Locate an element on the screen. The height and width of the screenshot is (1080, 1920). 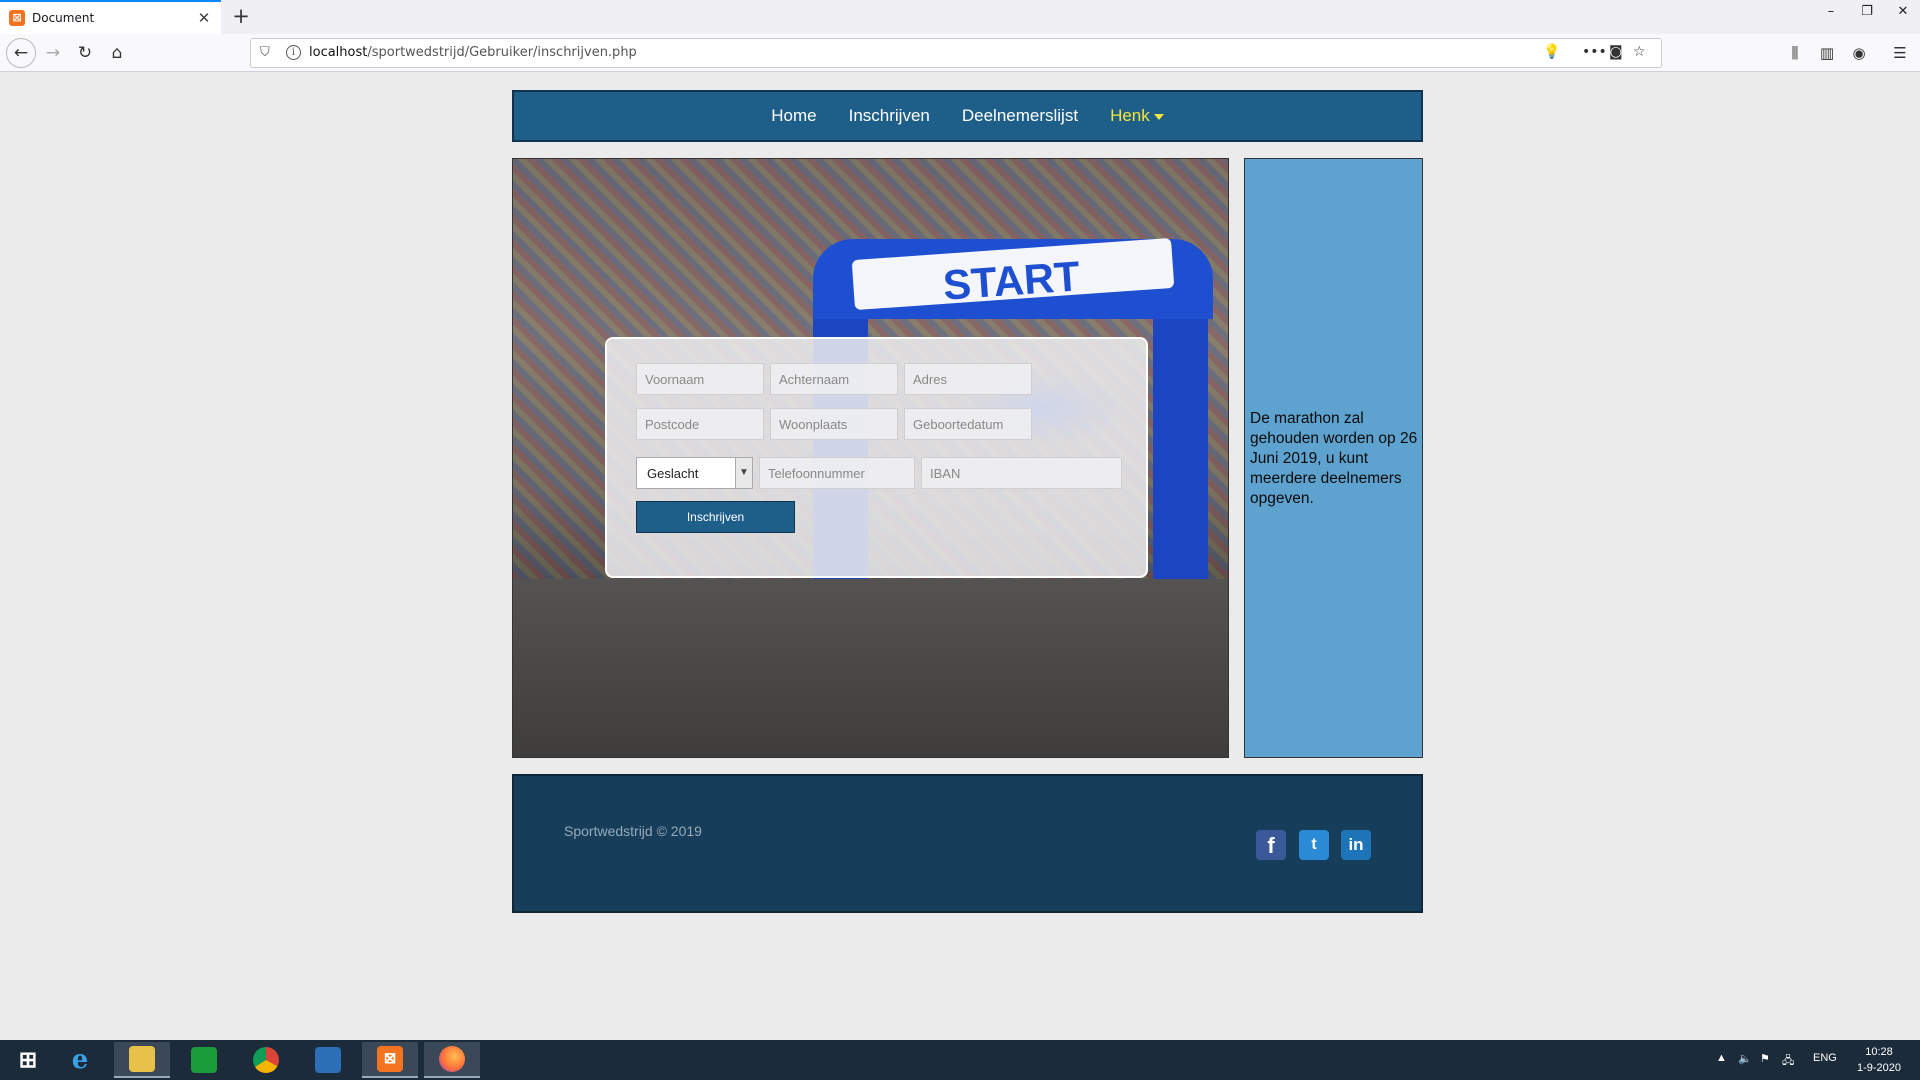
menu-icon: ☰ is located at coordinates (1900, 53).